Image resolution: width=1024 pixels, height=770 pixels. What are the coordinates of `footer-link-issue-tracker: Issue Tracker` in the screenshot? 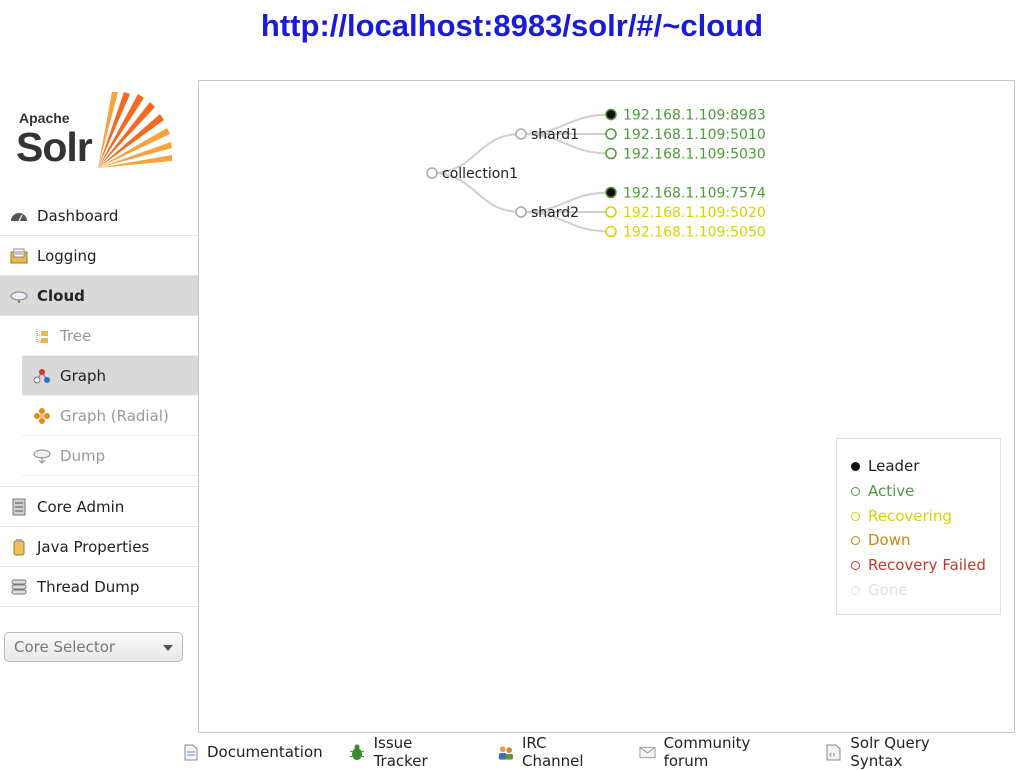 It's located at (410, 752).